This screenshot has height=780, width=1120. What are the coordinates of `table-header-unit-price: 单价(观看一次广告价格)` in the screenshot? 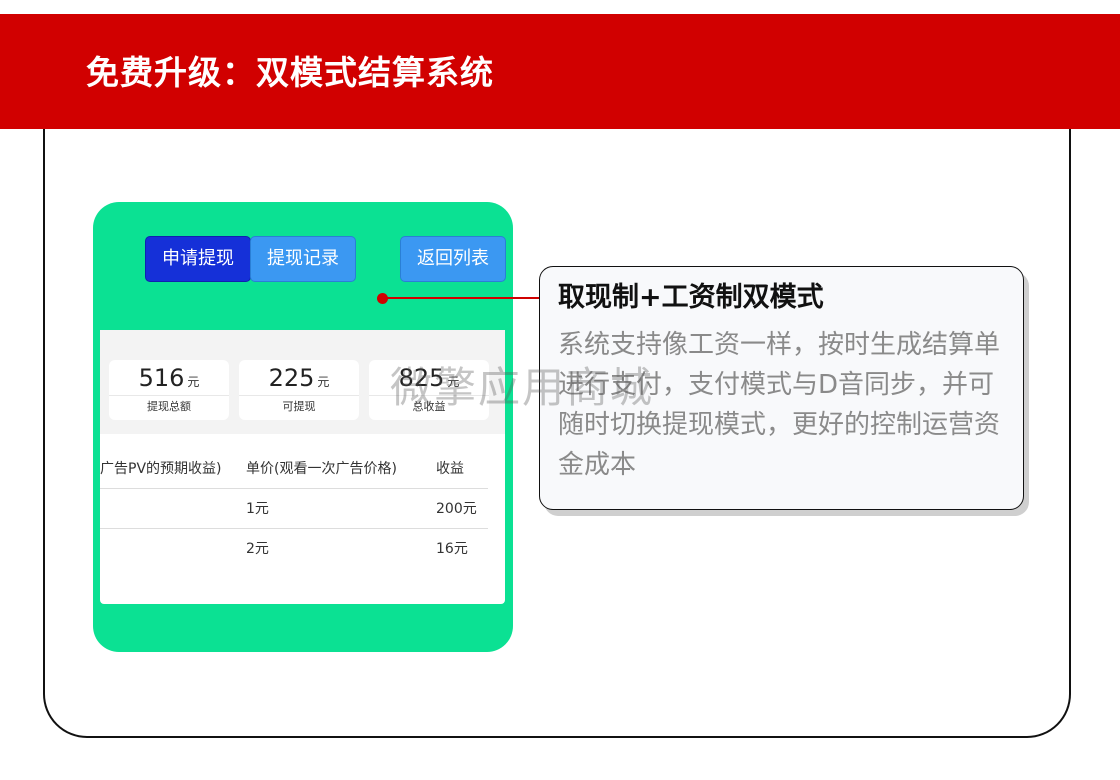 It's located at (321, 469).